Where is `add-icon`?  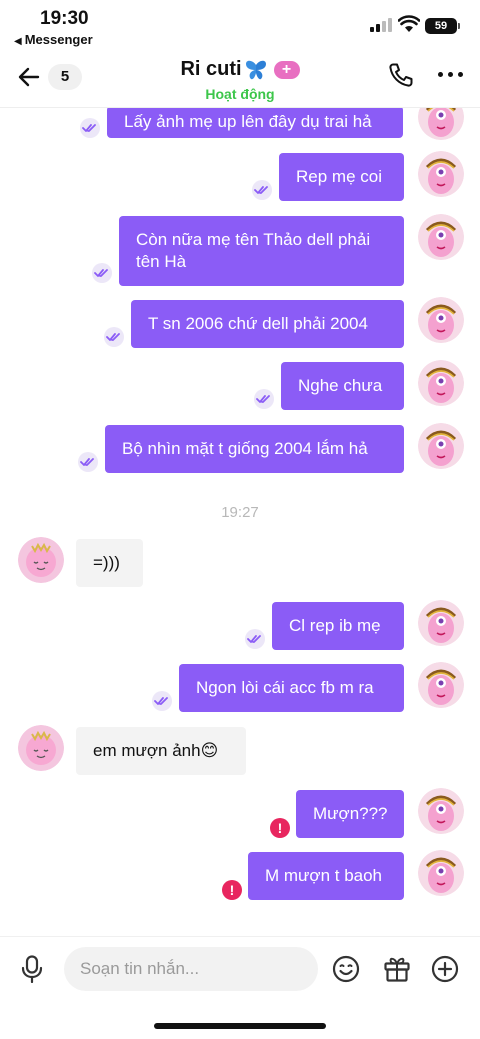 add-icon is located at coordinates (445, 969).